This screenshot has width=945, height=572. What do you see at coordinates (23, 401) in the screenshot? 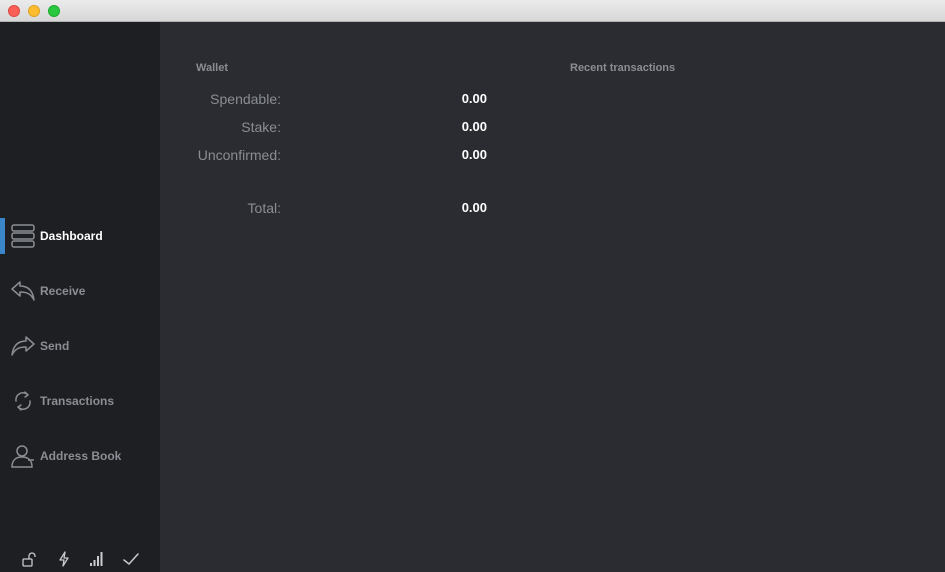
I see `transactions-icon` at bounding box center [23, 401].